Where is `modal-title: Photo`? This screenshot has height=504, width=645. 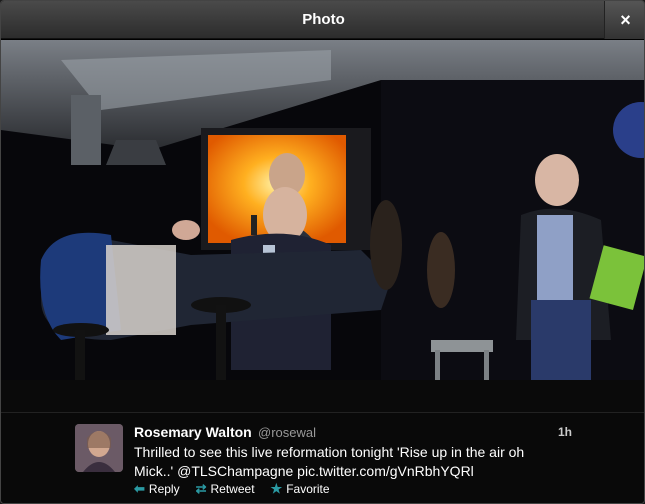
modal-title: Photo is located at coordinates (323, 19).